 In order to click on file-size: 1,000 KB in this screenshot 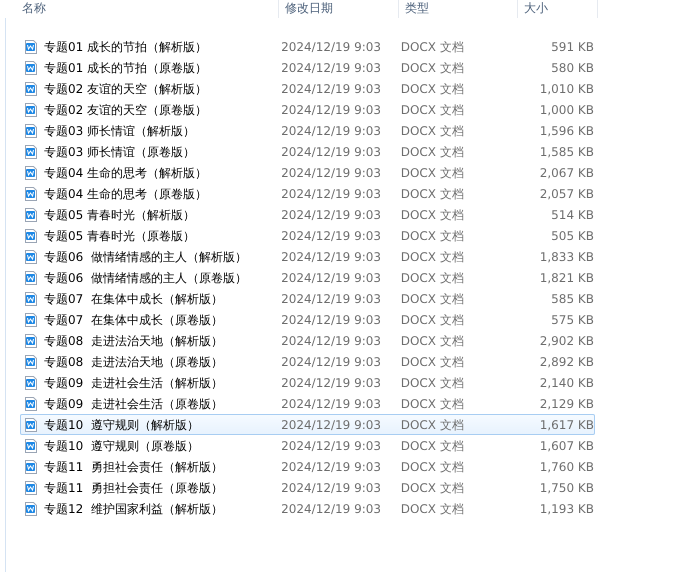, I will do `click(566, 110)`.